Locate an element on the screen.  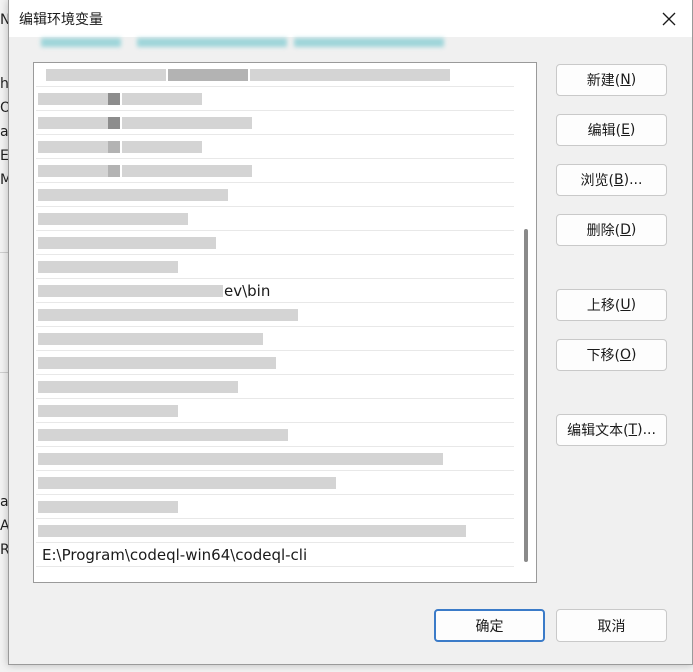
edit-button-suffix: ) is located at coordinates (632, 130).